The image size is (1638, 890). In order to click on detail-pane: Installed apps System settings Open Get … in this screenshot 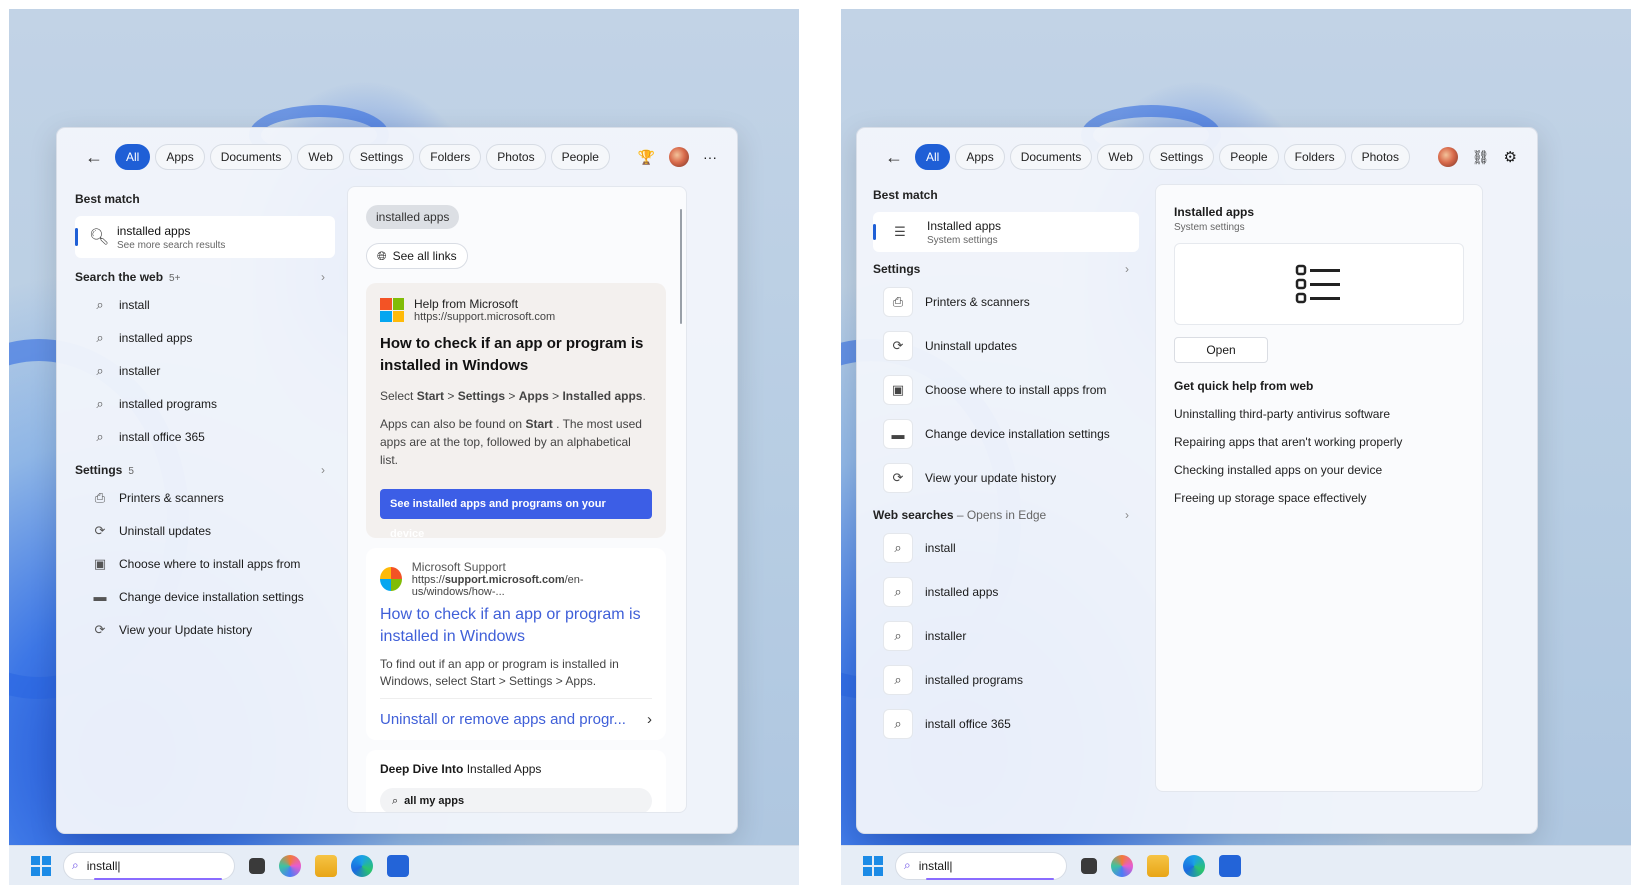, I will do `click(1319, 488)`.